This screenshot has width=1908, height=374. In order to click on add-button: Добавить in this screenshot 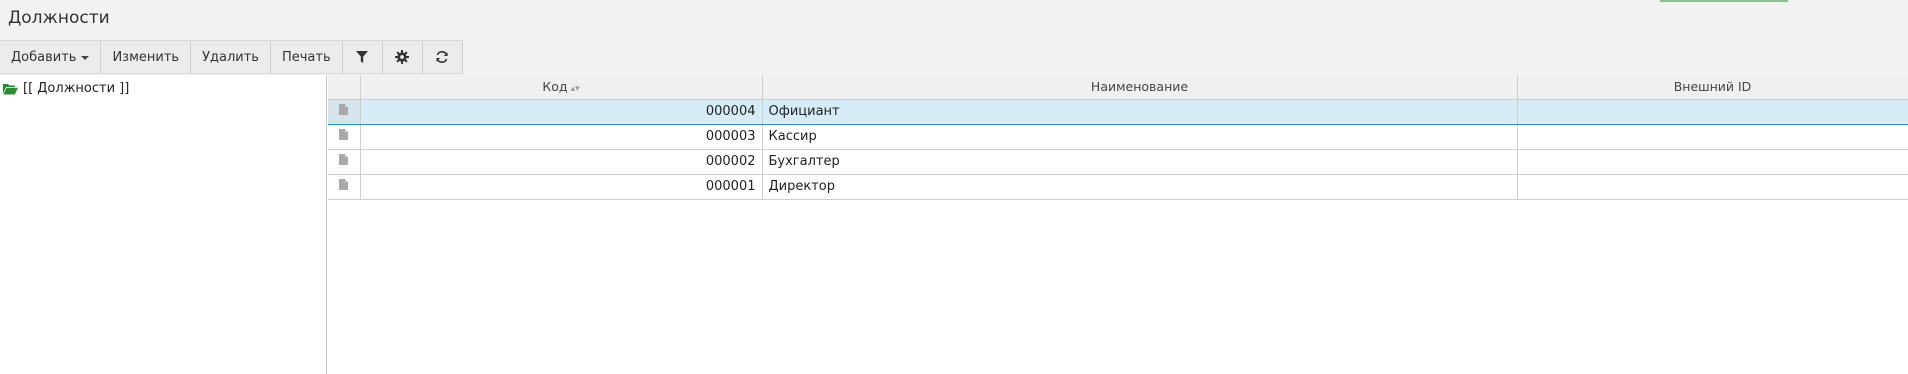, I will do `click(51, 57)`.